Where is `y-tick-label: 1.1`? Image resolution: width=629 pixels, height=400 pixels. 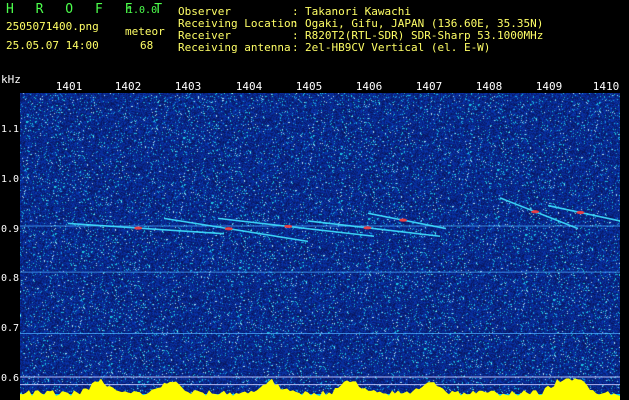
y-tick-label: 1.1 is located at coordinates (10, 129).